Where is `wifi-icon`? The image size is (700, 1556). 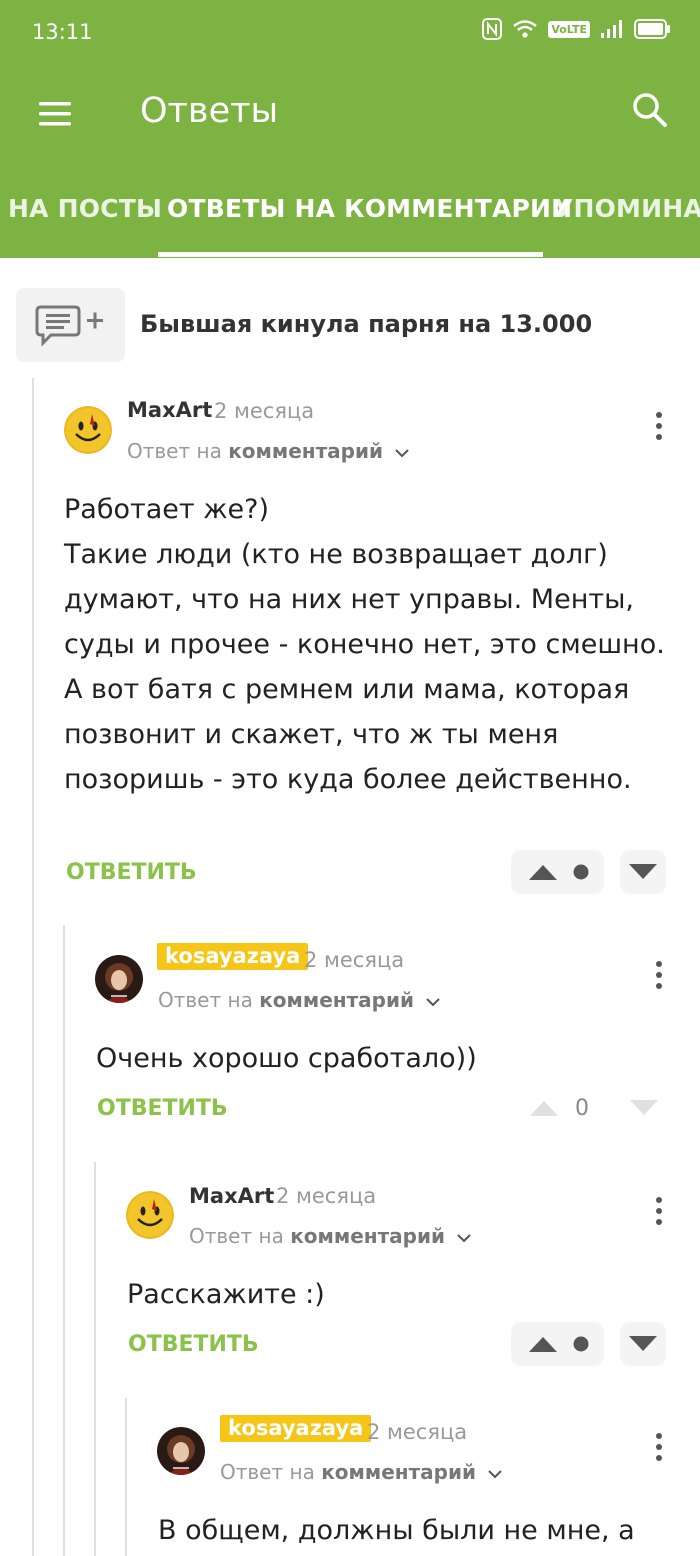
wifi-icon is located at coordinates (525, 29).